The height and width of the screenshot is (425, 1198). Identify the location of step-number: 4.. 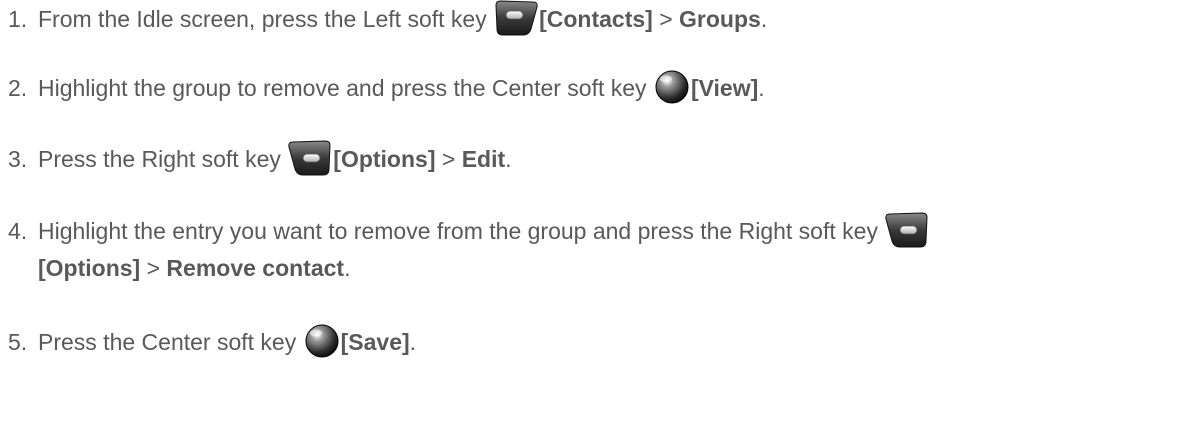
(18, 231).